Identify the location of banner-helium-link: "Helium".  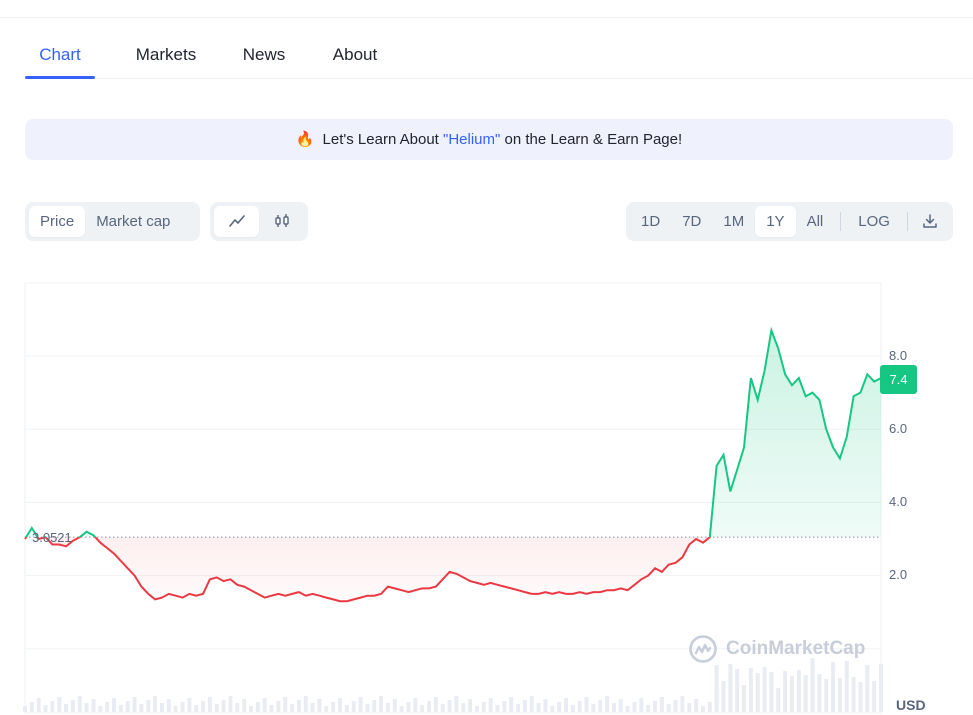
(471, 139).